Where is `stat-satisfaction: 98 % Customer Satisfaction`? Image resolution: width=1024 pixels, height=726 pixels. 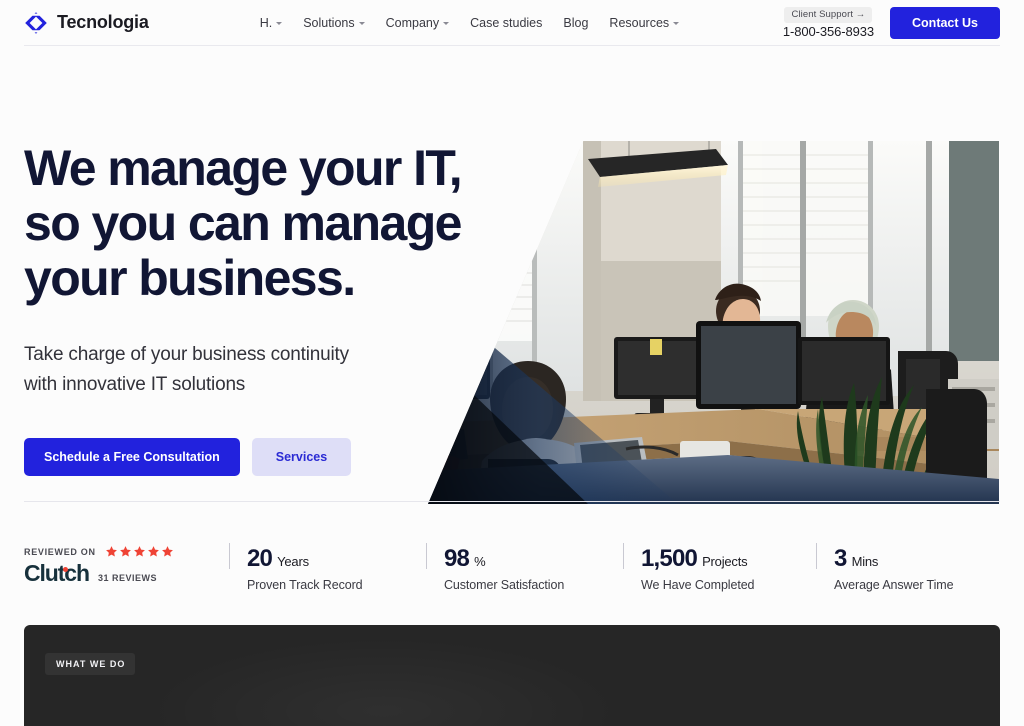
stat-satisfaction: 98 % Customer Satisfaction is located at coordinates (524, 566).